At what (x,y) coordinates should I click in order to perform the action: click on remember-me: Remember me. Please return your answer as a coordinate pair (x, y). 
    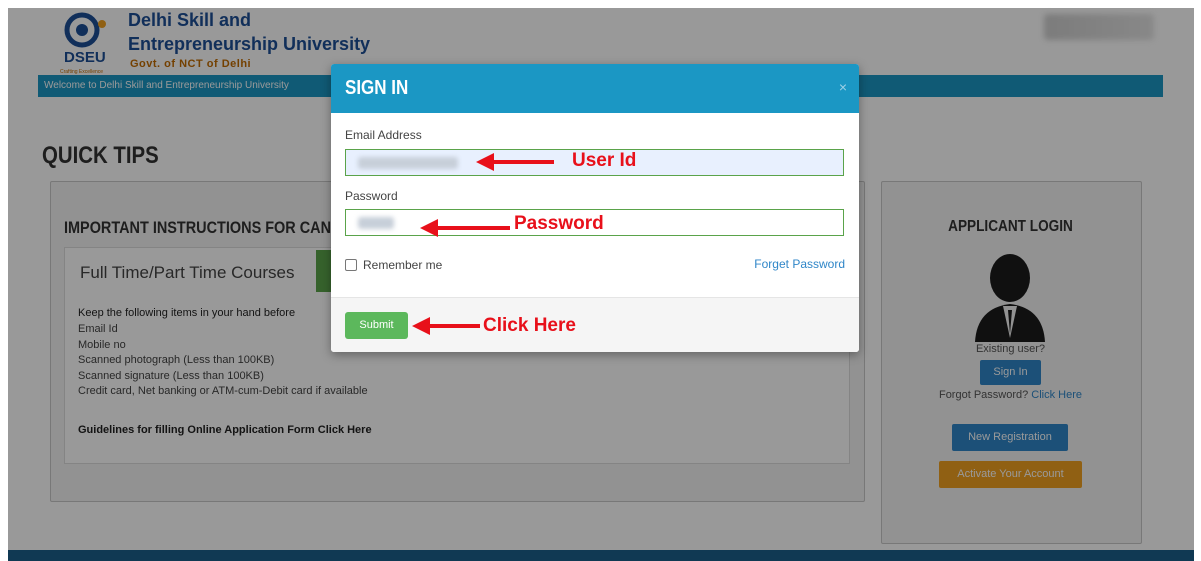
    Looking at the image, I should click on (393, 265).